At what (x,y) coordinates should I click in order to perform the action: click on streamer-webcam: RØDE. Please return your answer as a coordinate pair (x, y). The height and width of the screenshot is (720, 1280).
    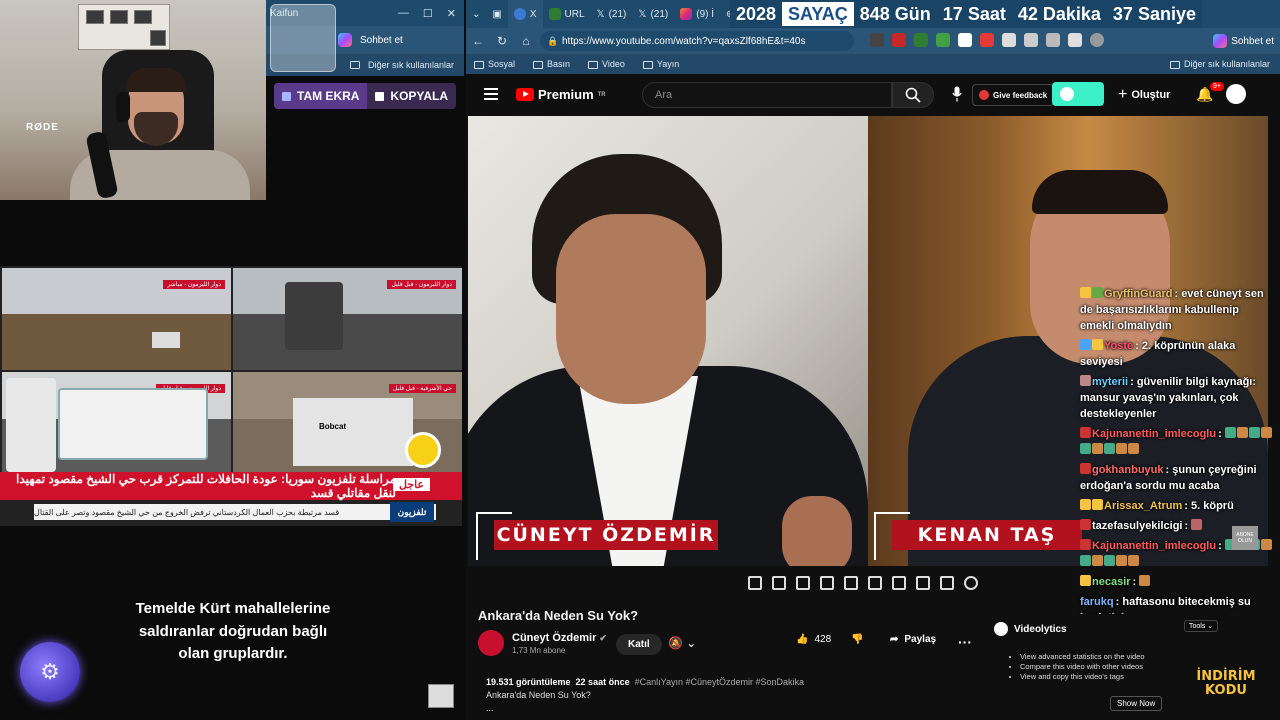
    Looking at the image, I should click on (133, 100).